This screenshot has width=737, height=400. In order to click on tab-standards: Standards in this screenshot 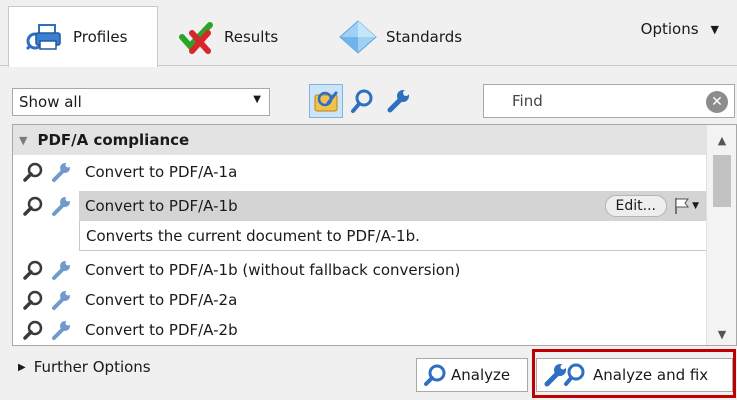, I will do `click(412, 37)`.